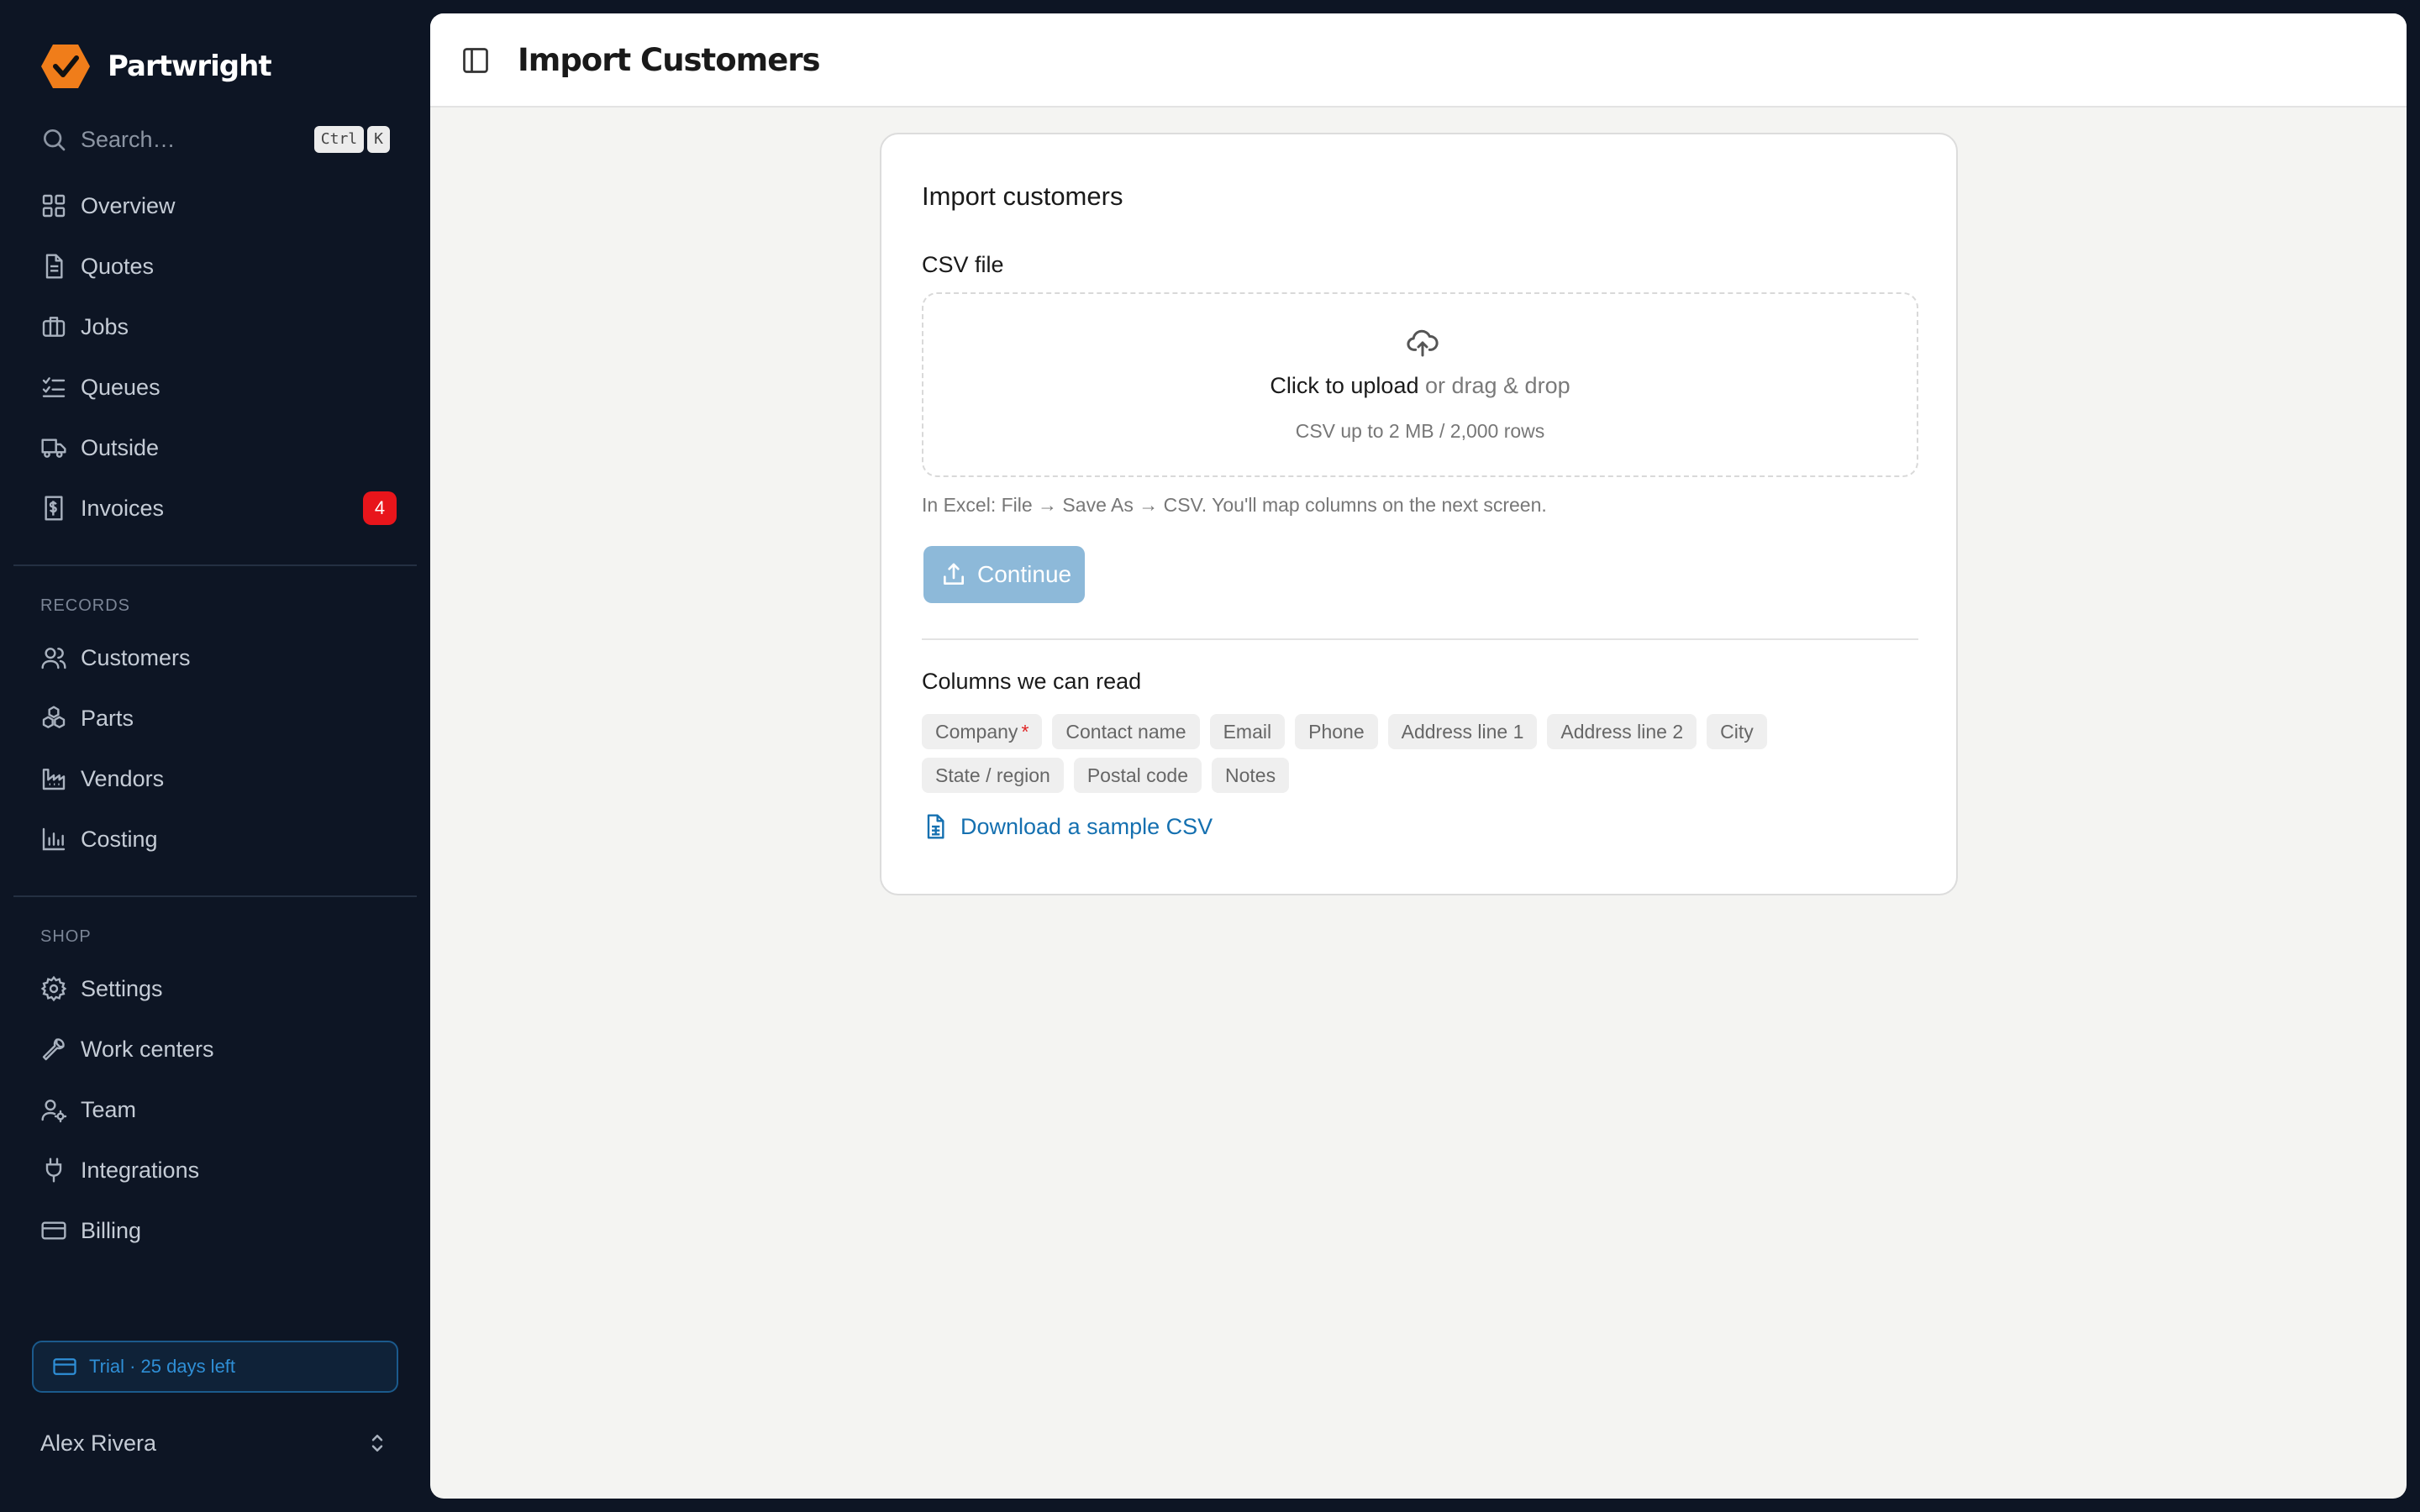 This screenshot has height=1512, width=2420. Describe the element at coordinates (993, 775) in the screenshot. I see `column-chip: State / region` at that location.